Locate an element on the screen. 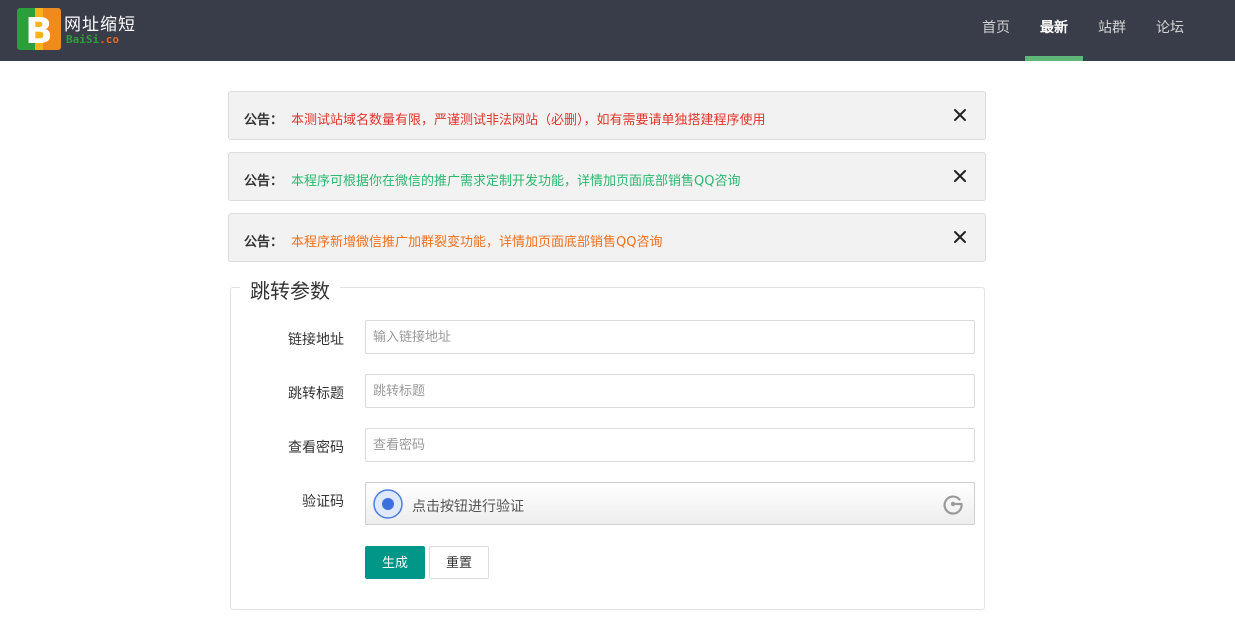 The height and width of the screenshot is (630, 1235). site-subtitle-main: BaiSi is located at coordinates (83, 39).